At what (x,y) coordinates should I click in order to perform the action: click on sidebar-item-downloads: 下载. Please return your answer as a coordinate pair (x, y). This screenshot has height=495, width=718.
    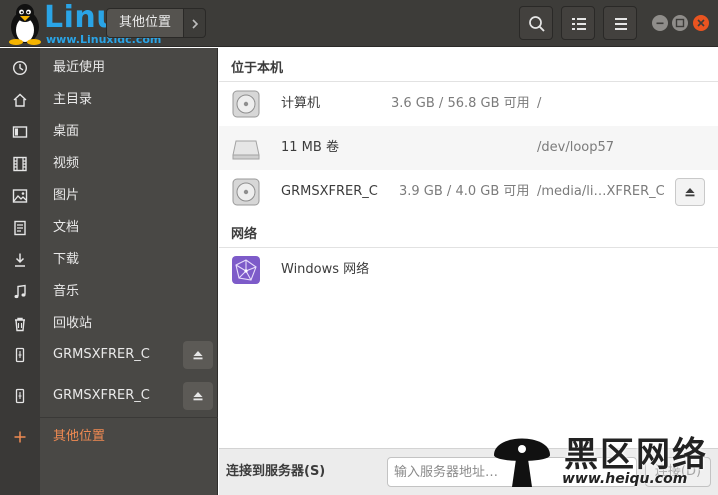
    Looking at the image, I should click on (109, 260).